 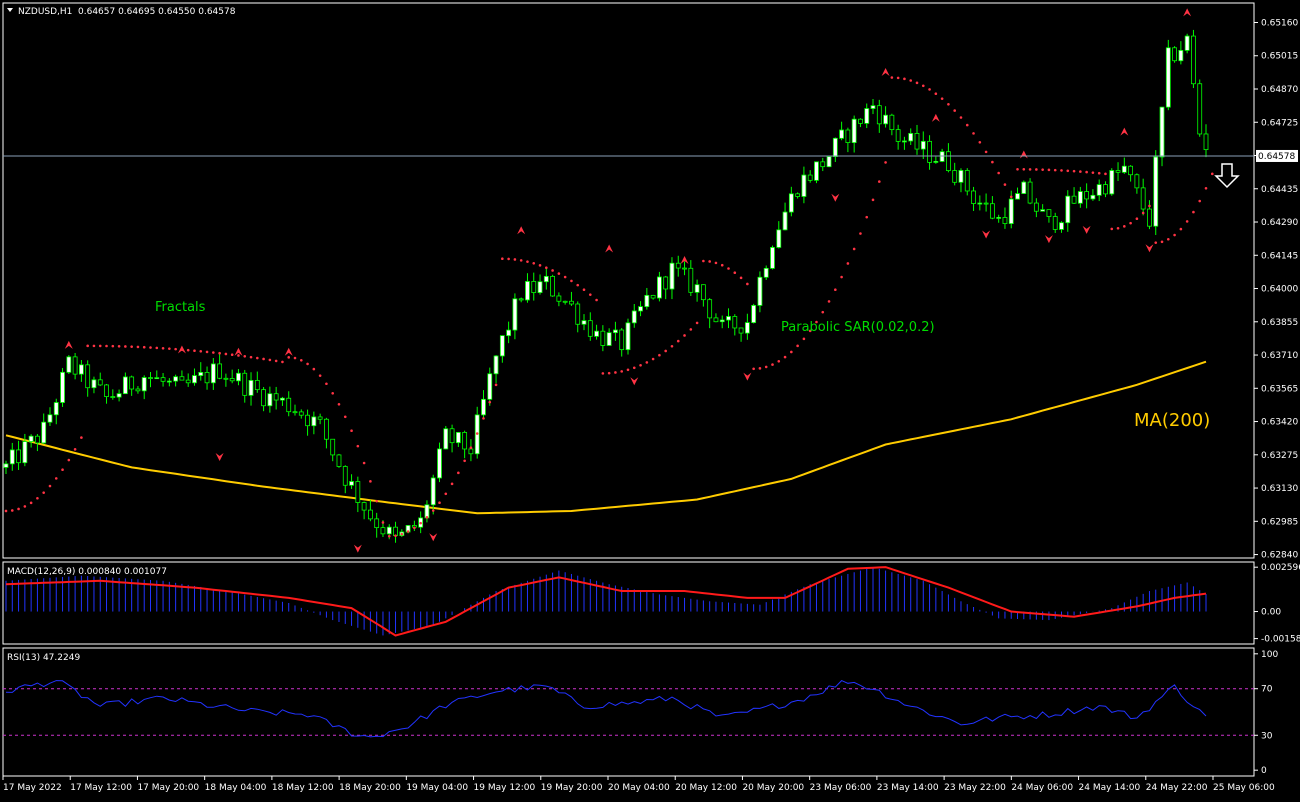 What do you see at coordinates (1279, 389) in the screenshot?
I see `price-tick-label: 0.63565` at bounding box center [1279, 389].